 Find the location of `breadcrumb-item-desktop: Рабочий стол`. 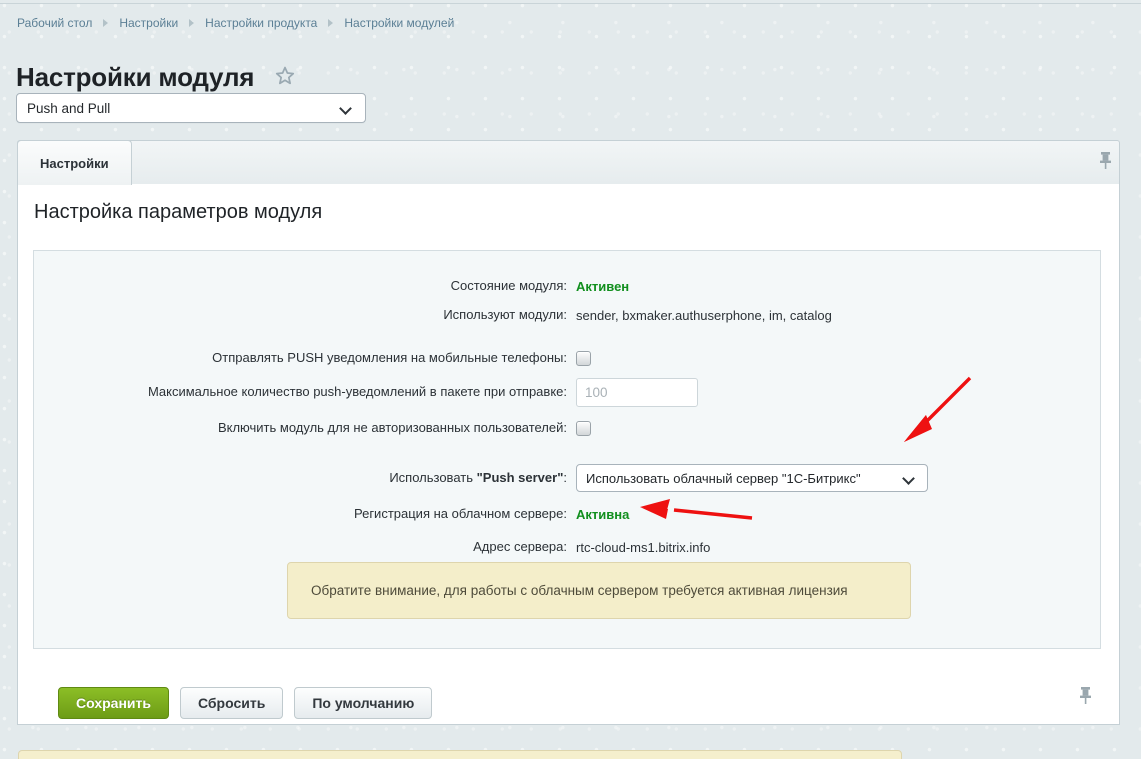

breadcrumb-item-desktop: Рабочий стол is located at coordinates (54, 23).